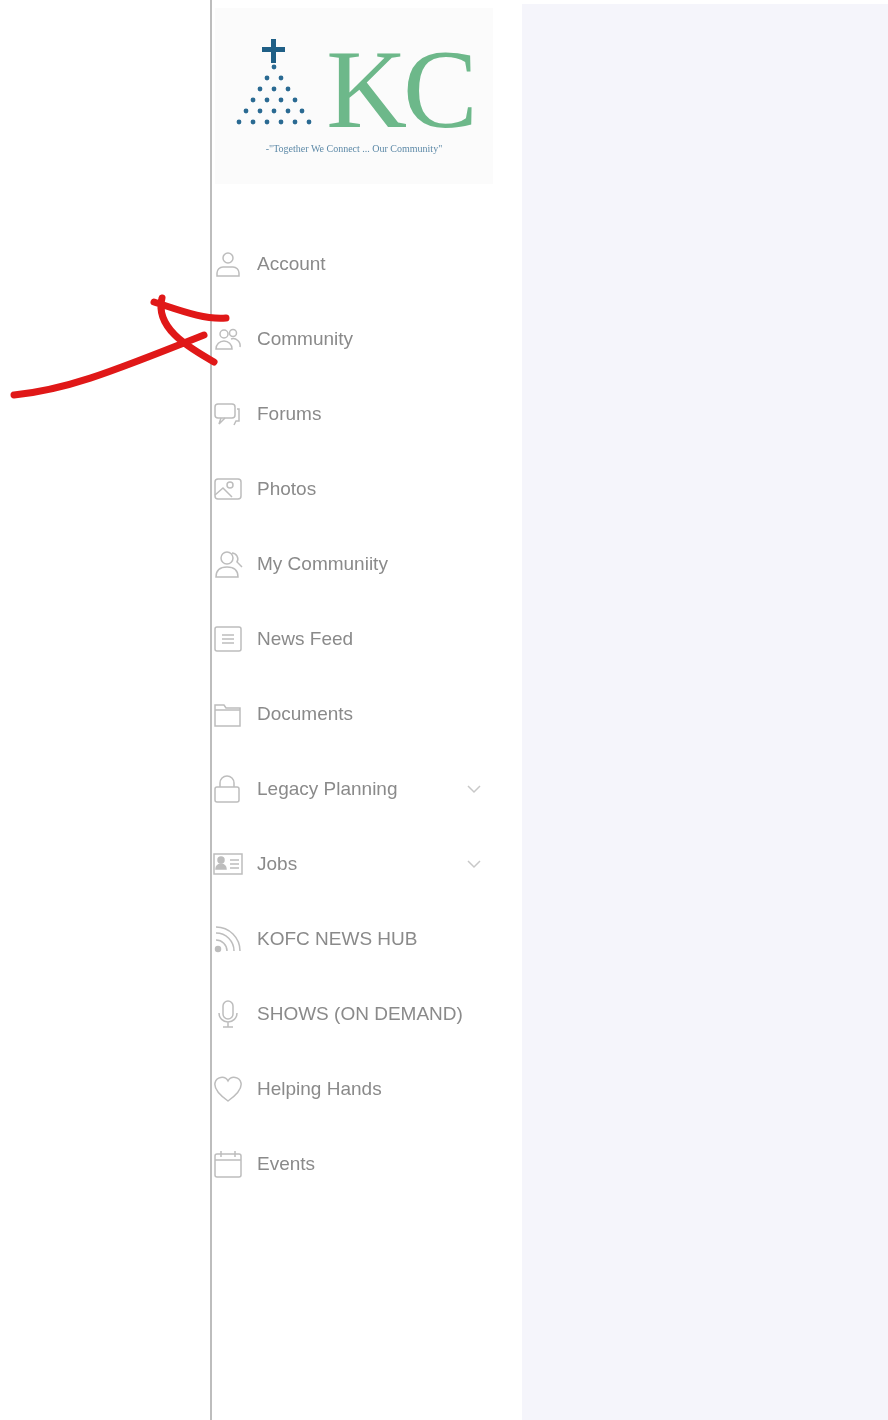  I want to click on calendar-icon, so click(228, 1163).